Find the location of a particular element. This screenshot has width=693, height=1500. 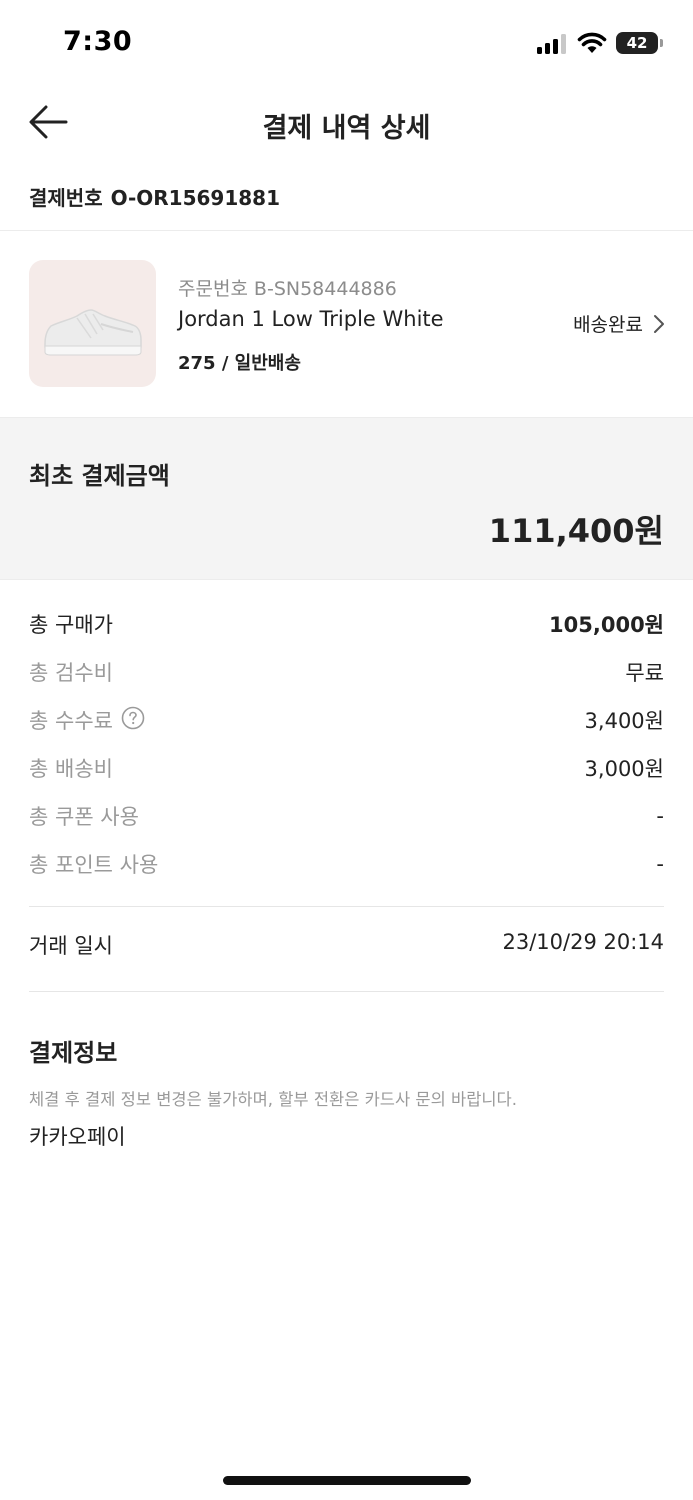

breakdown-value: 3,000원 is located at coordinates (624, 769).